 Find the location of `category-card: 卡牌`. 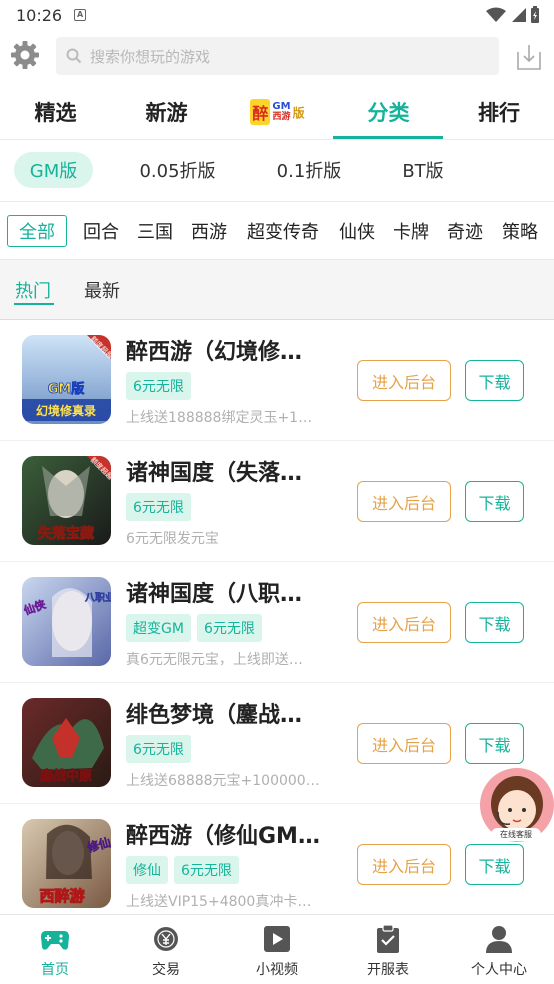

category-card: 卡牌 is located at coordinates (411, 231).